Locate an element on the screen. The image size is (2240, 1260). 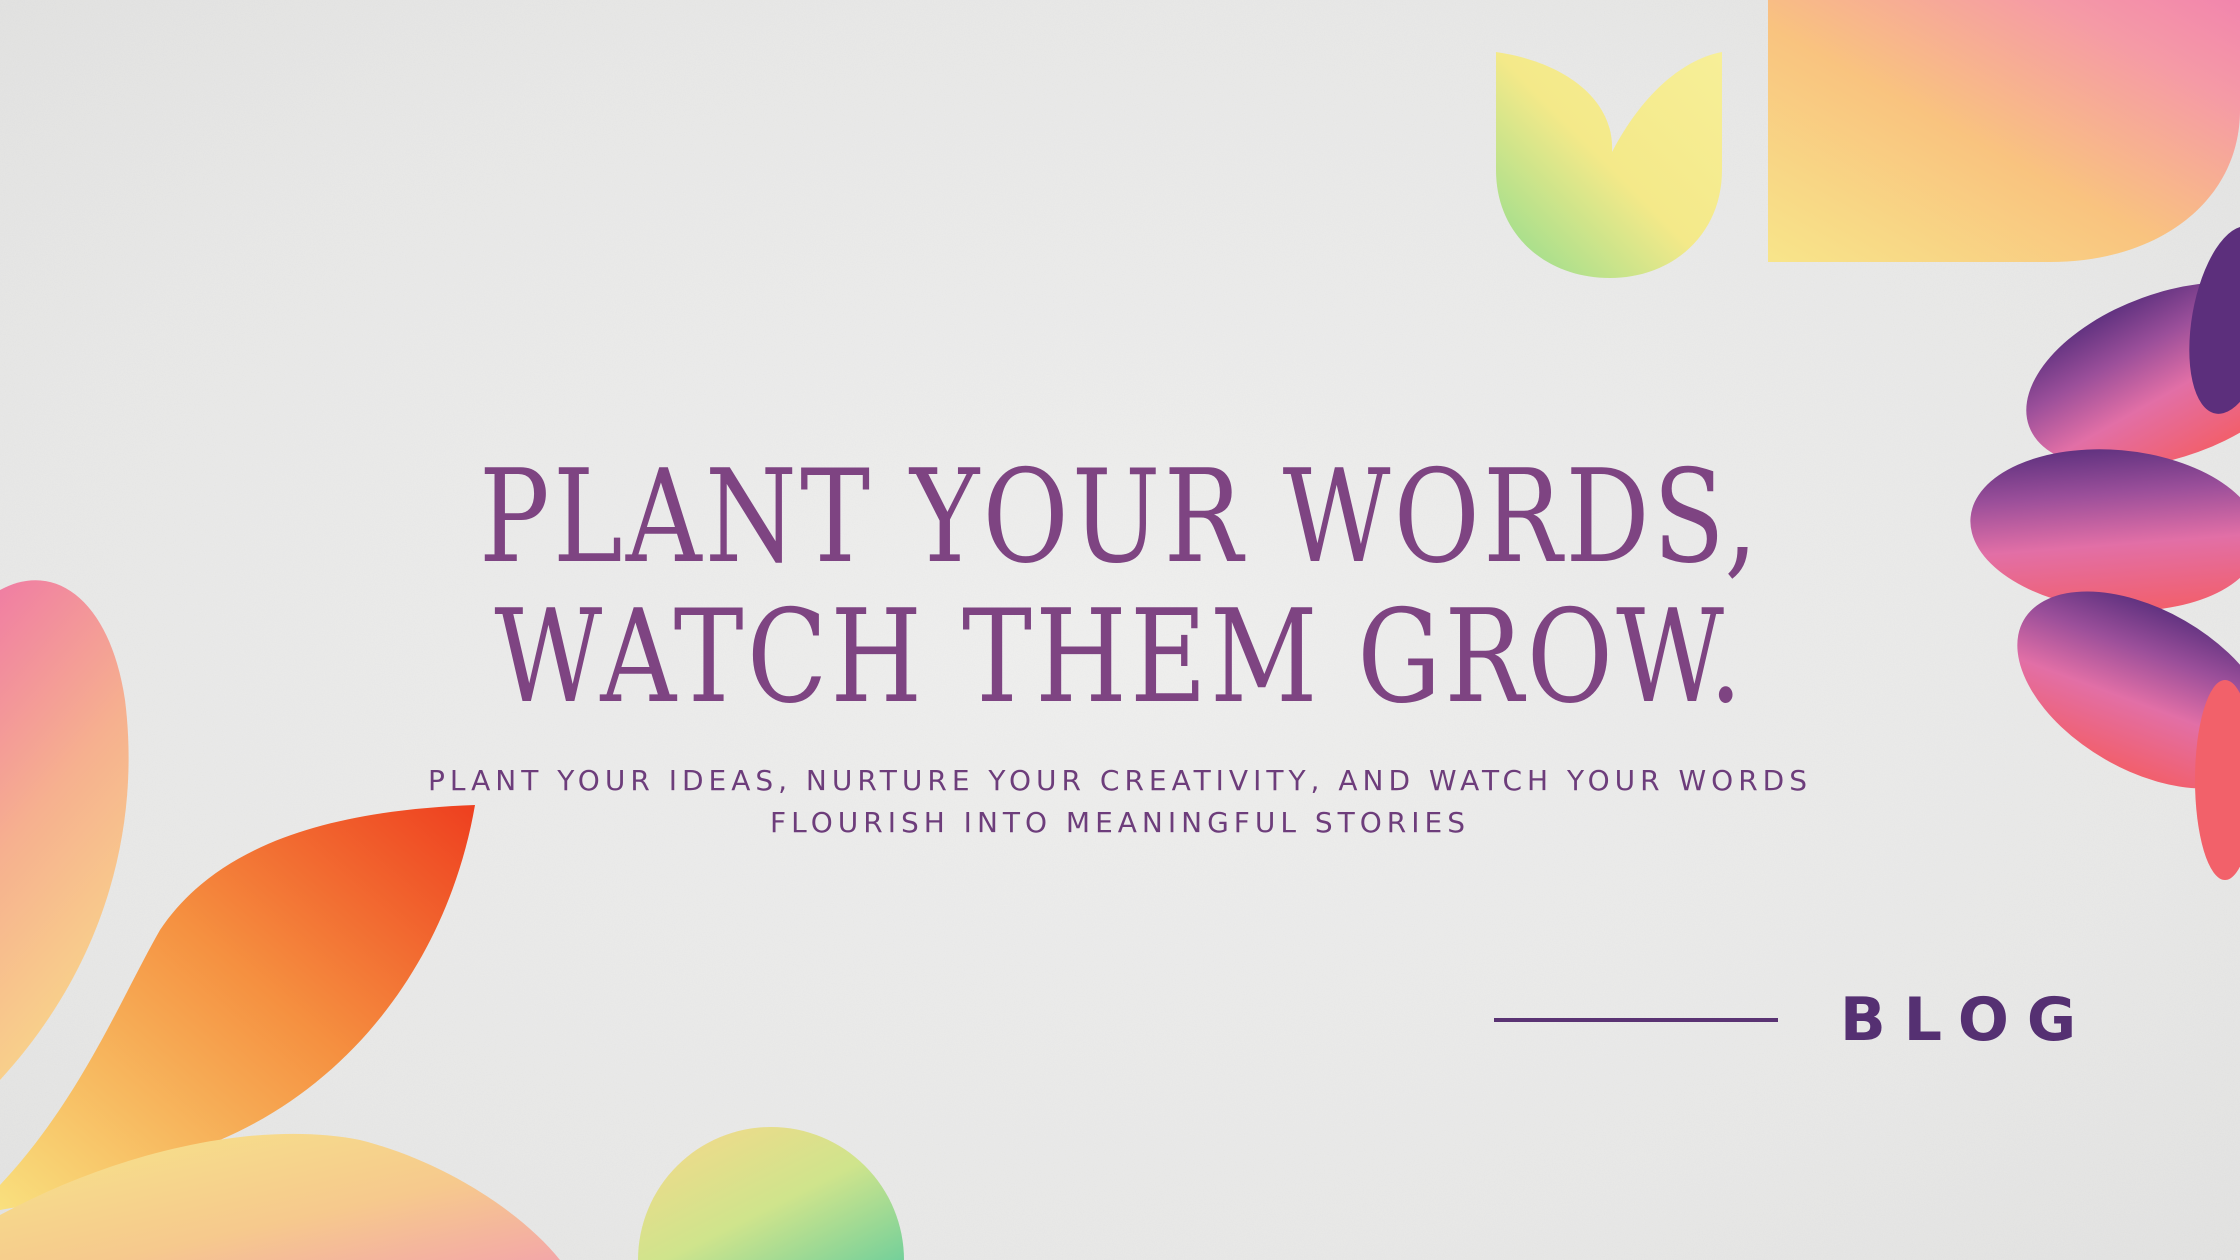
rounded-square-shape is located at coordinates (2004, 131).